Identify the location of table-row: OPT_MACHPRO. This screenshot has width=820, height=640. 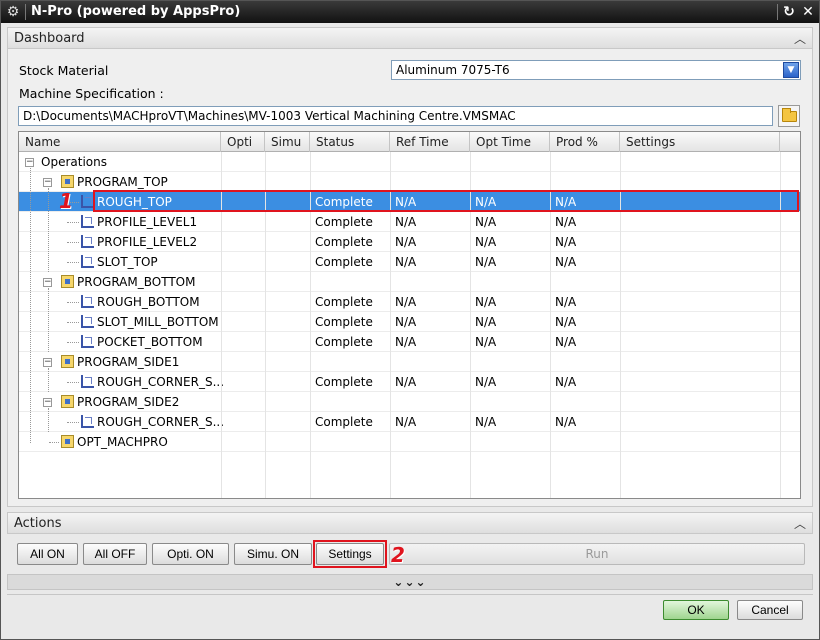
(409, 442).